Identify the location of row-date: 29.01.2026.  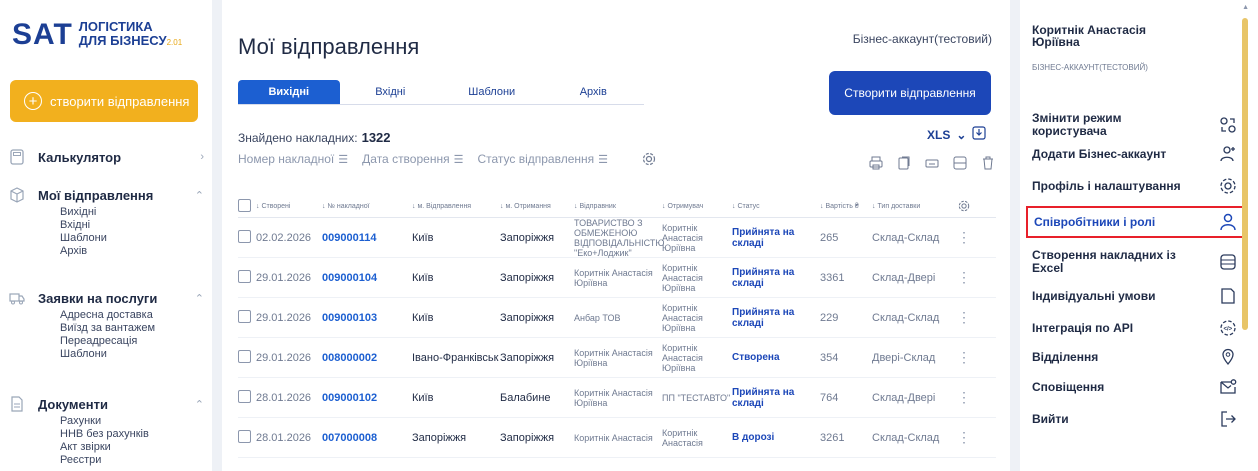
(284, 357).